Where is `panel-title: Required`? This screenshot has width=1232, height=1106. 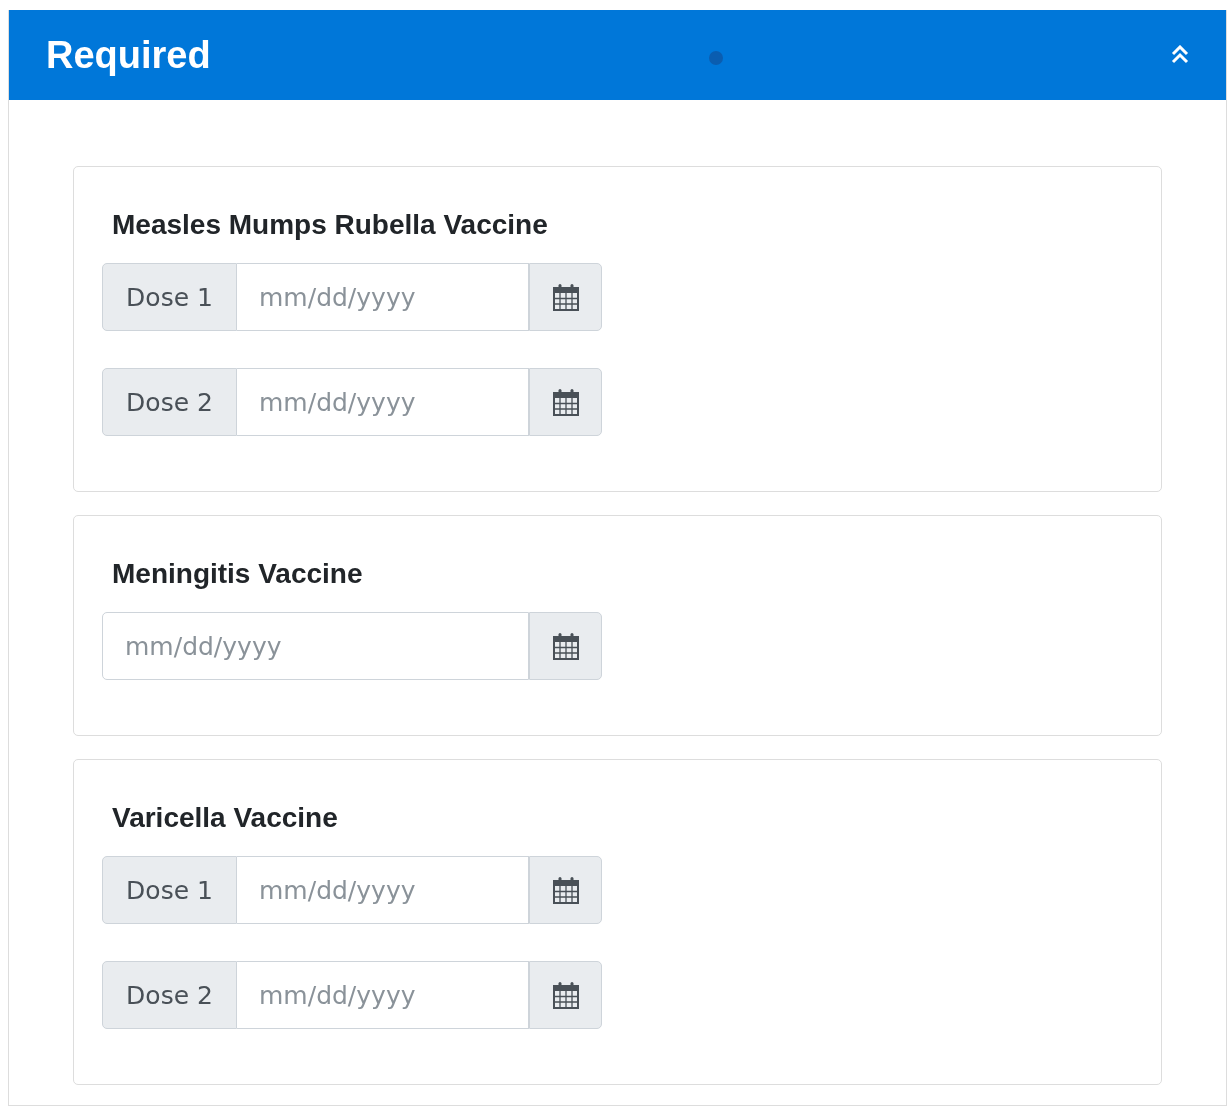 panel-title: Required is located at coordinates (128, 55).